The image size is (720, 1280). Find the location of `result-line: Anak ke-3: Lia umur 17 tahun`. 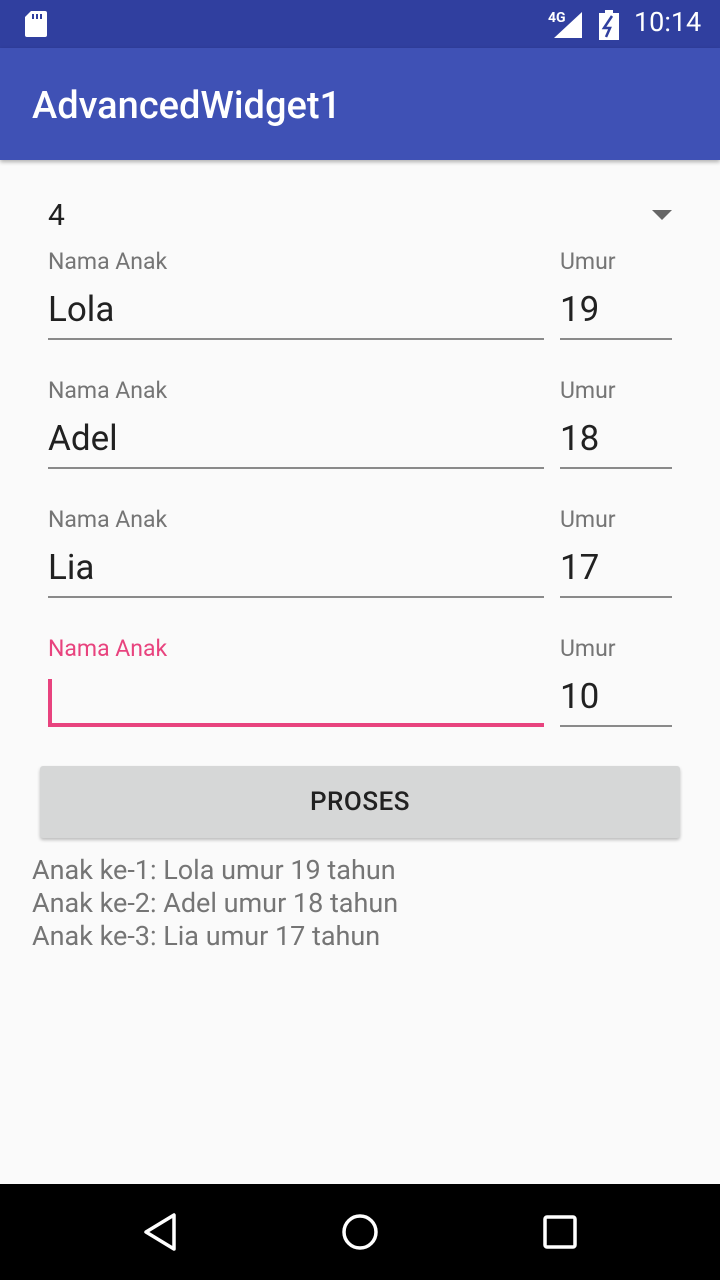

result-line: Anak ke-3: Lia umur 17 tahun is located at coordinates (206, 936).